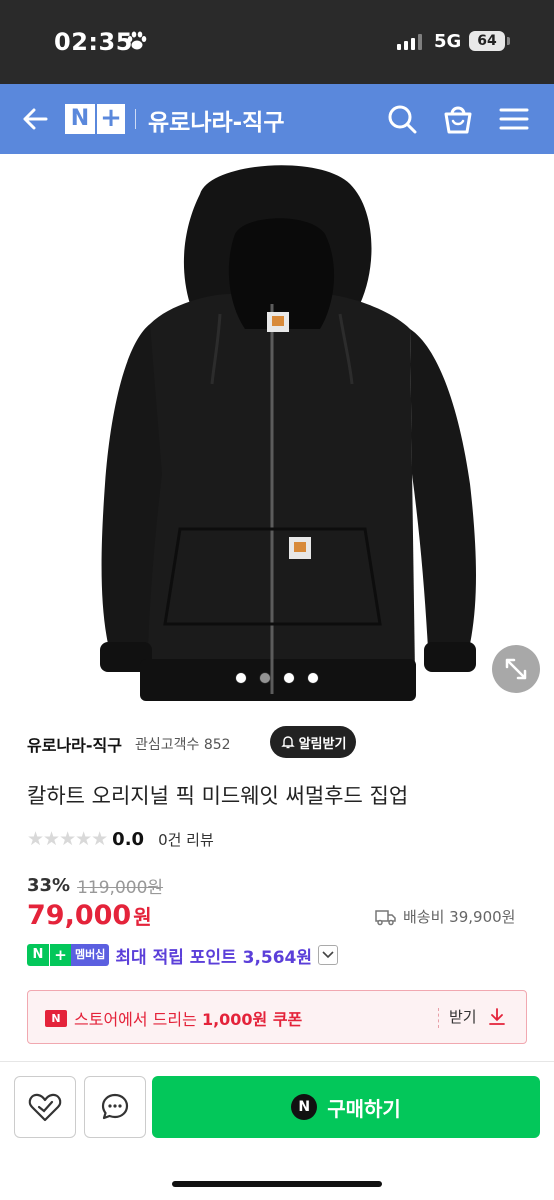 This screenshot has width=554, height=1200. I want to click on review-count: 0건 리뷰, so click(186, 839).